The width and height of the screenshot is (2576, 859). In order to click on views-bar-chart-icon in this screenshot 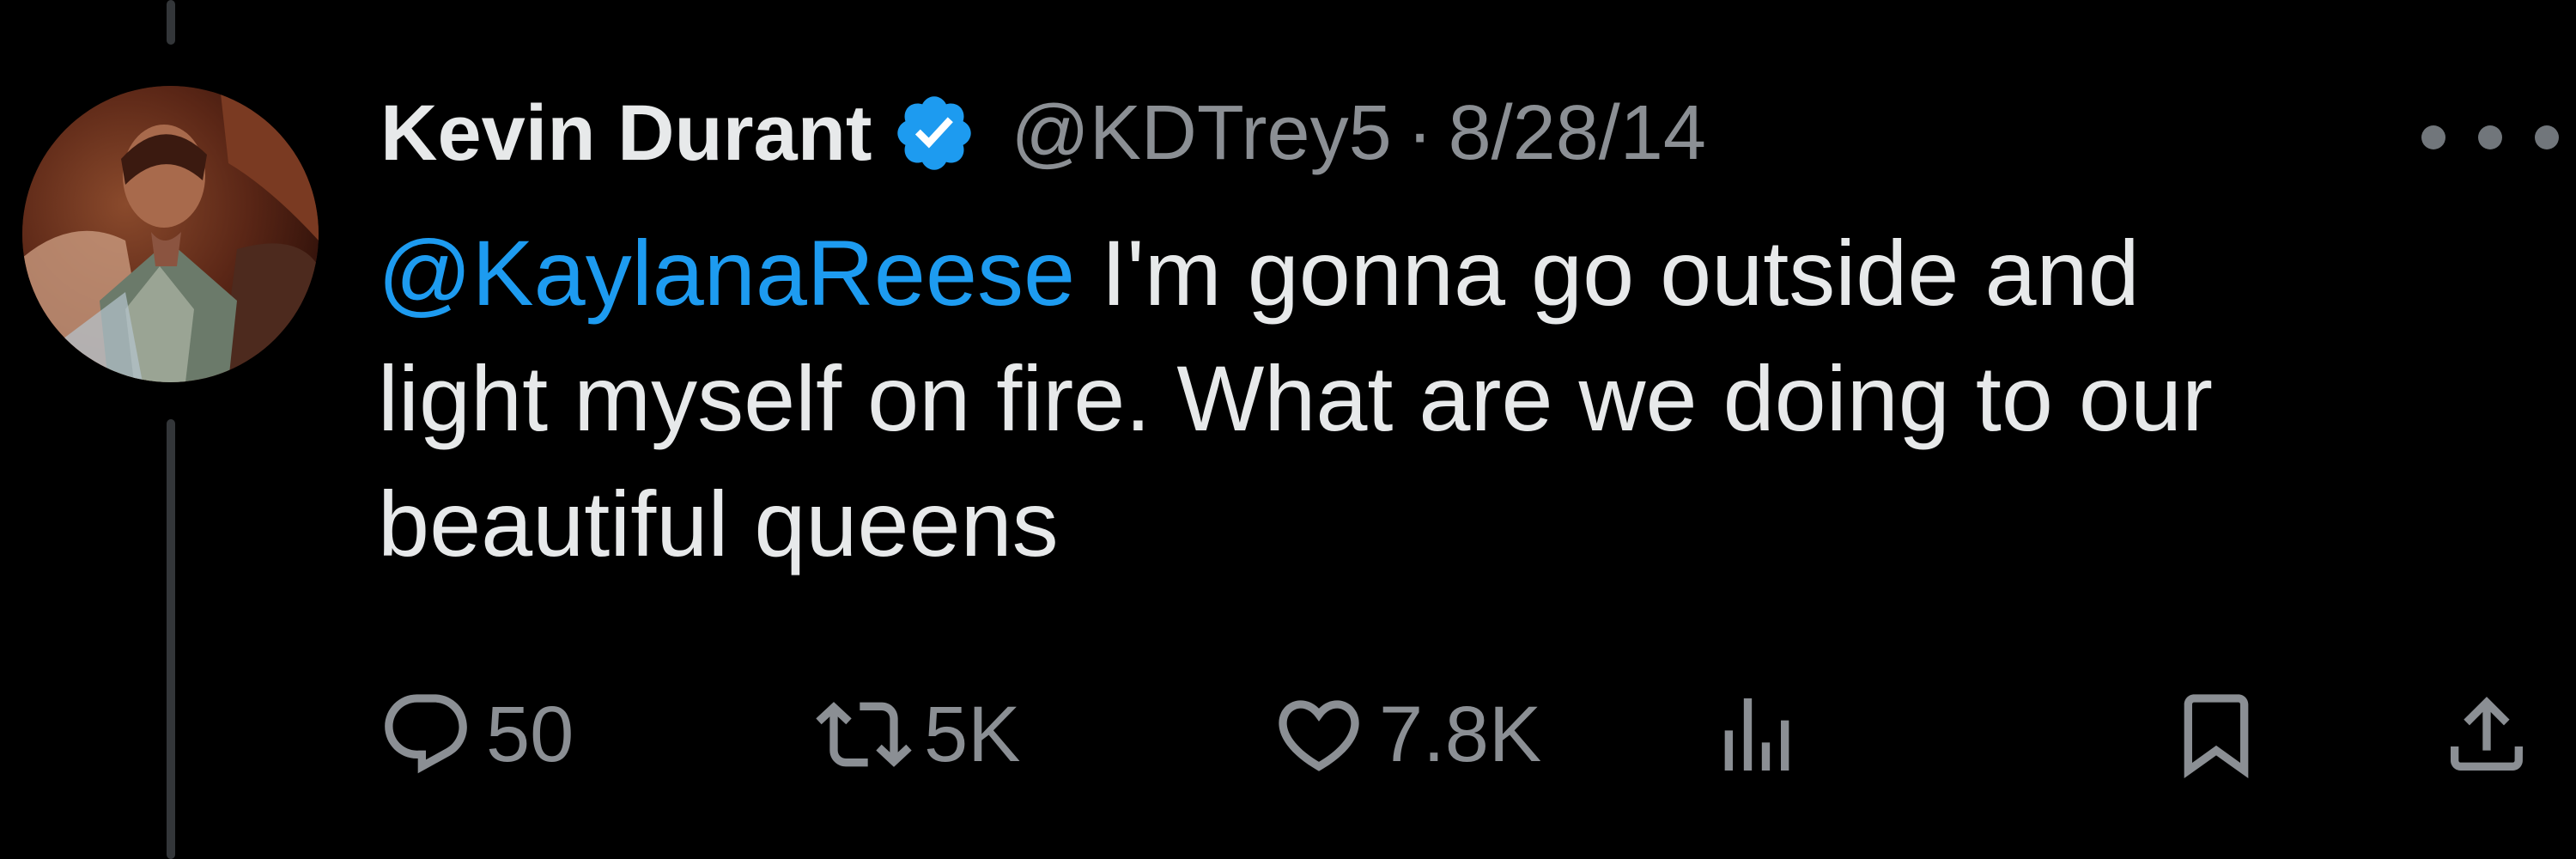, I will do `click(1757, 735)`.